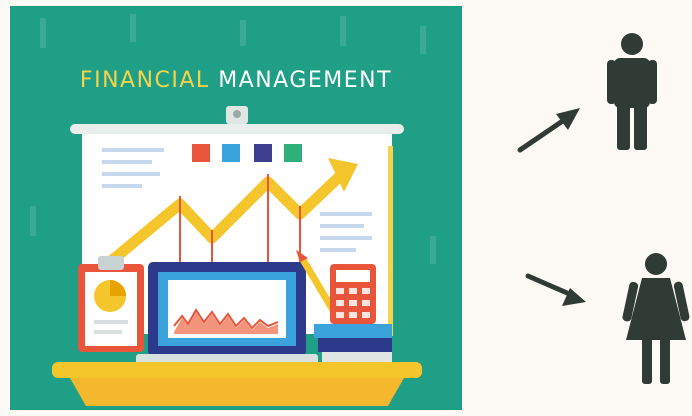  I want to click on title-rest-word: MANAGEMENT, so click(305, 80).